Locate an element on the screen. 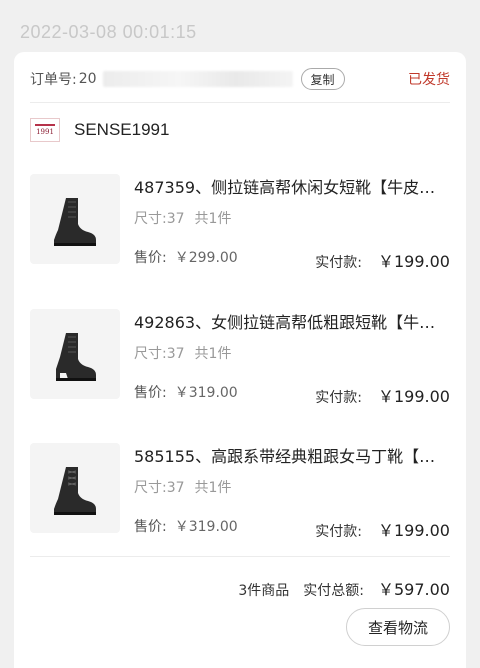 The height and width of the screenshot is (668, 480). shop-logo: 1991 is located at coordinates (45, 130).